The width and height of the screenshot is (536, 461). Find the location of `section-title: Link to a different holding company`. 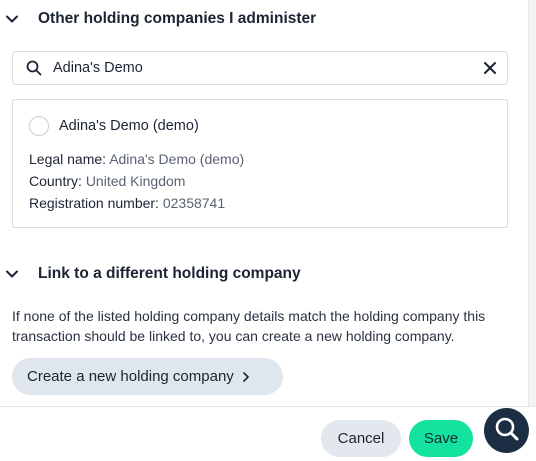

section-title: Link to a different holding company is located at coordinates (169, 273).